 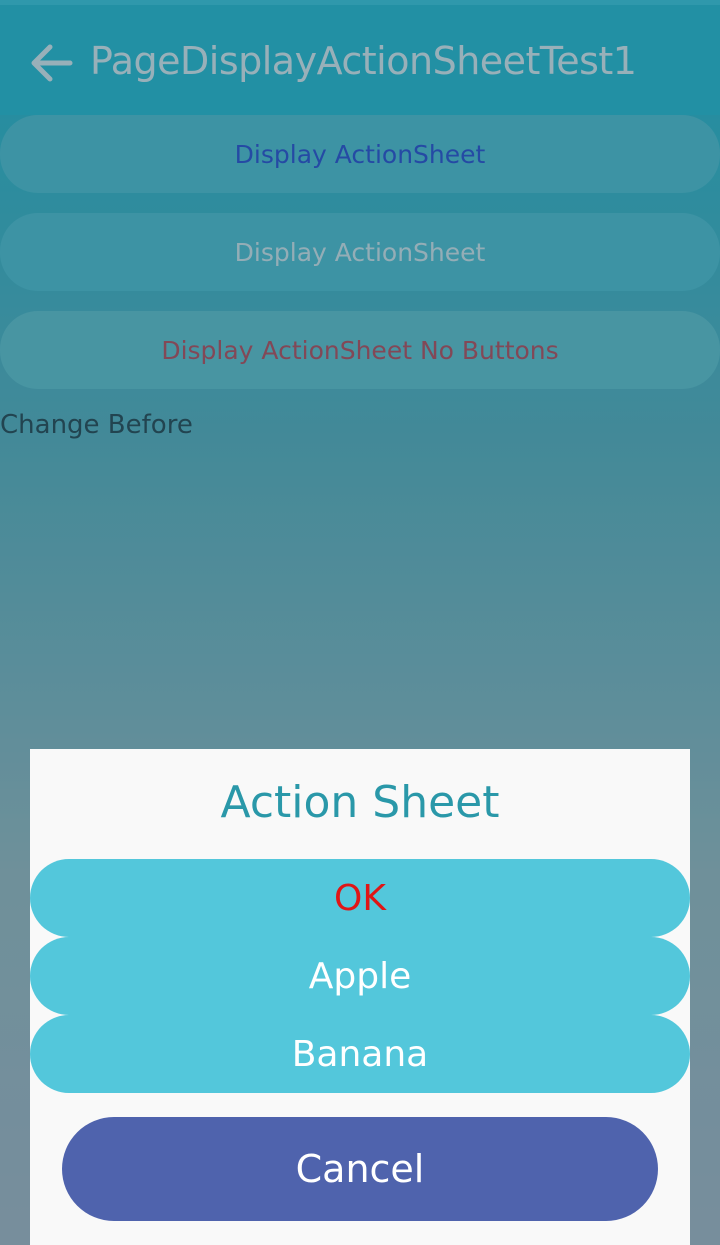 What do you see at coordinates (360, 898) in the screenshot?
I see `option-ok-button: OK` at bounding box center [360, 898].